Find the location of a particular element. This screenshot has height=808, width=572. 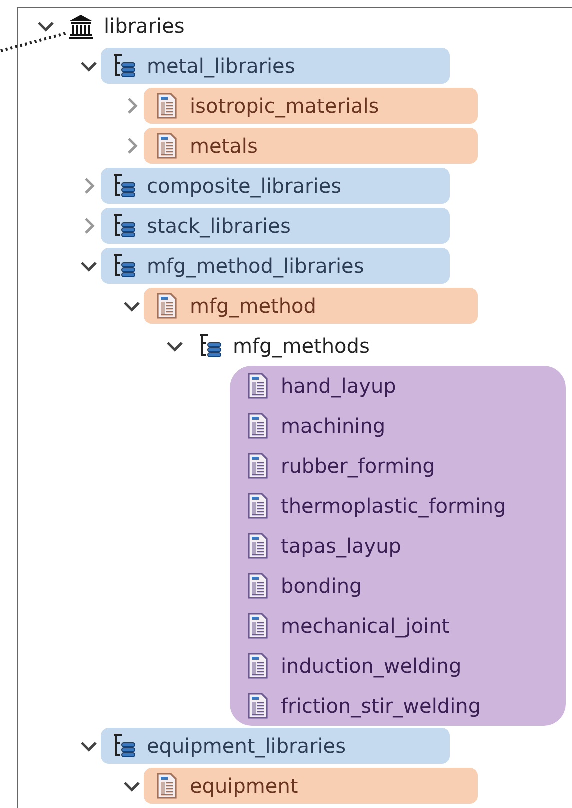

tree-item: libraries is located at coordinates (121, 26).